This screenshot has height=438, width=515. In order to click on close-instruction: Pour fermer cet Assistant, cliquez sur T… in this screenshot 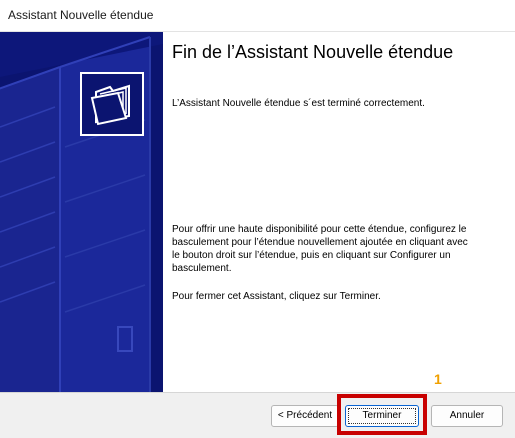, I will do `click(276, 296)`.